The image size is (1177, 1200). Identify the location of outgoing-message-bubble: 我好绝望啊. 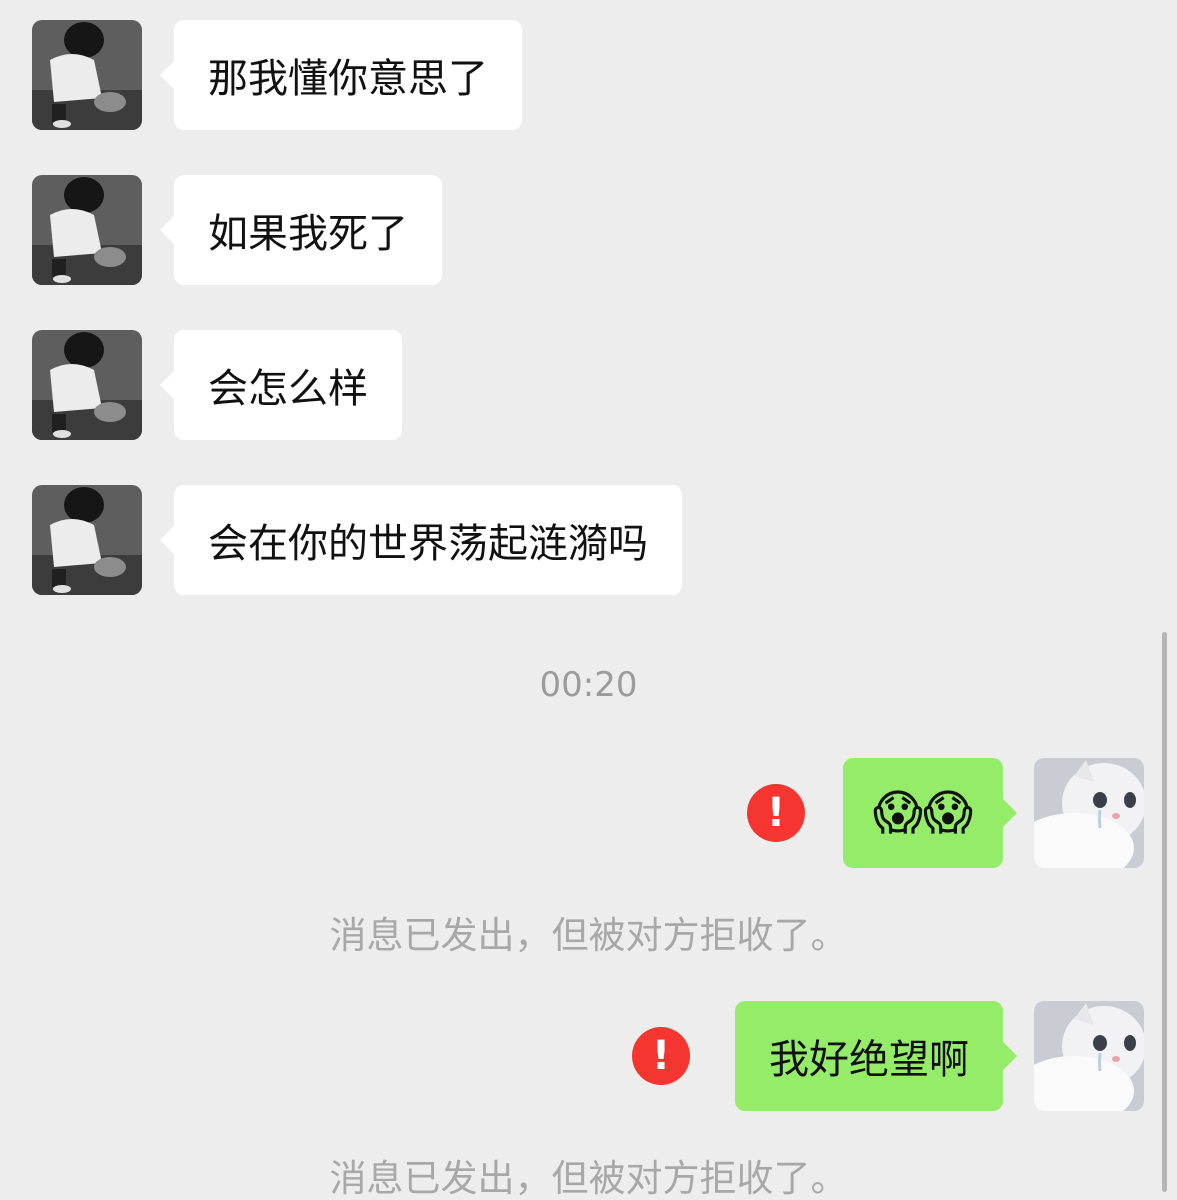
(876, 1056).